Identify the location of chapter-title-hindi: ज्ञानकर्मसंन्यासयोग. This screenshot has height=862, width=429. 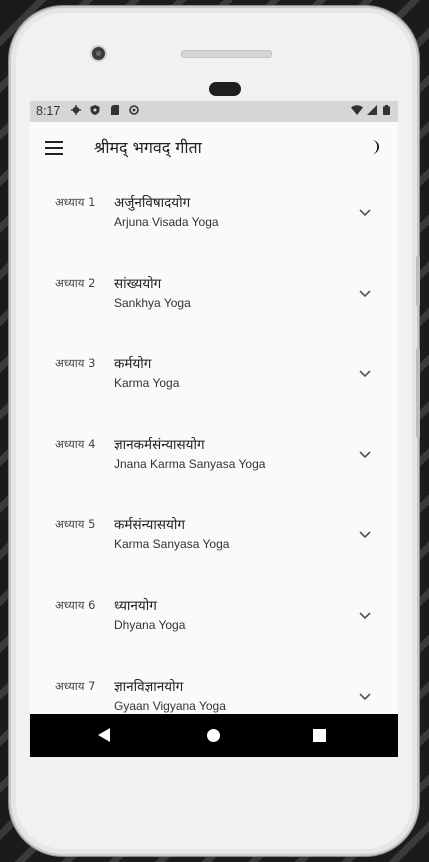
(159, 445).